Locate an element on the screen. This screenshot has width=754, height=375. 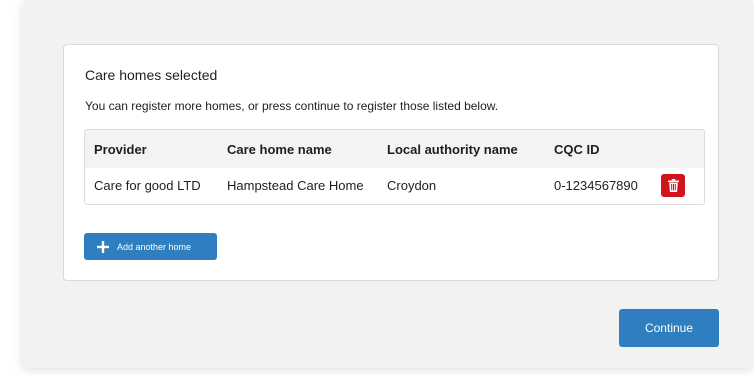
cell-local-authority: Croydon is located at coordinates (412, 185).